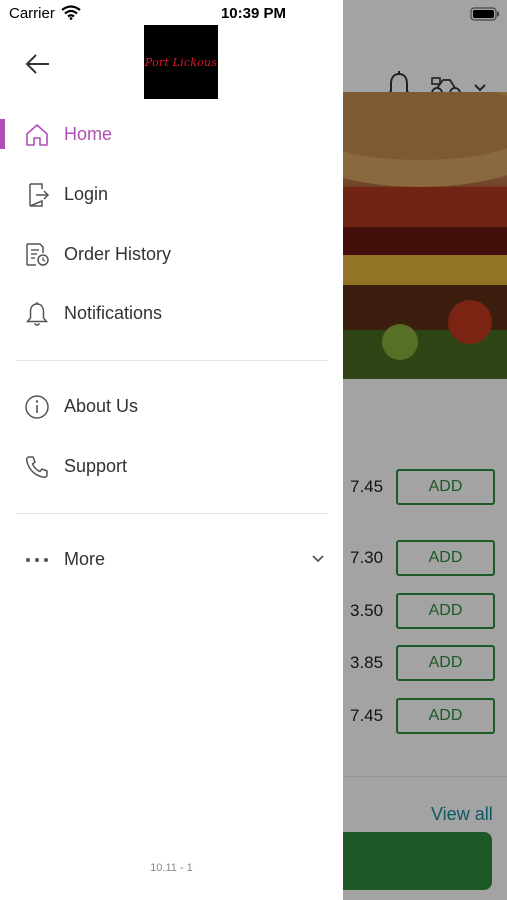  Describe the element at coordinates (36, 467) in the screenshot. I see `phone-icon` at that location.